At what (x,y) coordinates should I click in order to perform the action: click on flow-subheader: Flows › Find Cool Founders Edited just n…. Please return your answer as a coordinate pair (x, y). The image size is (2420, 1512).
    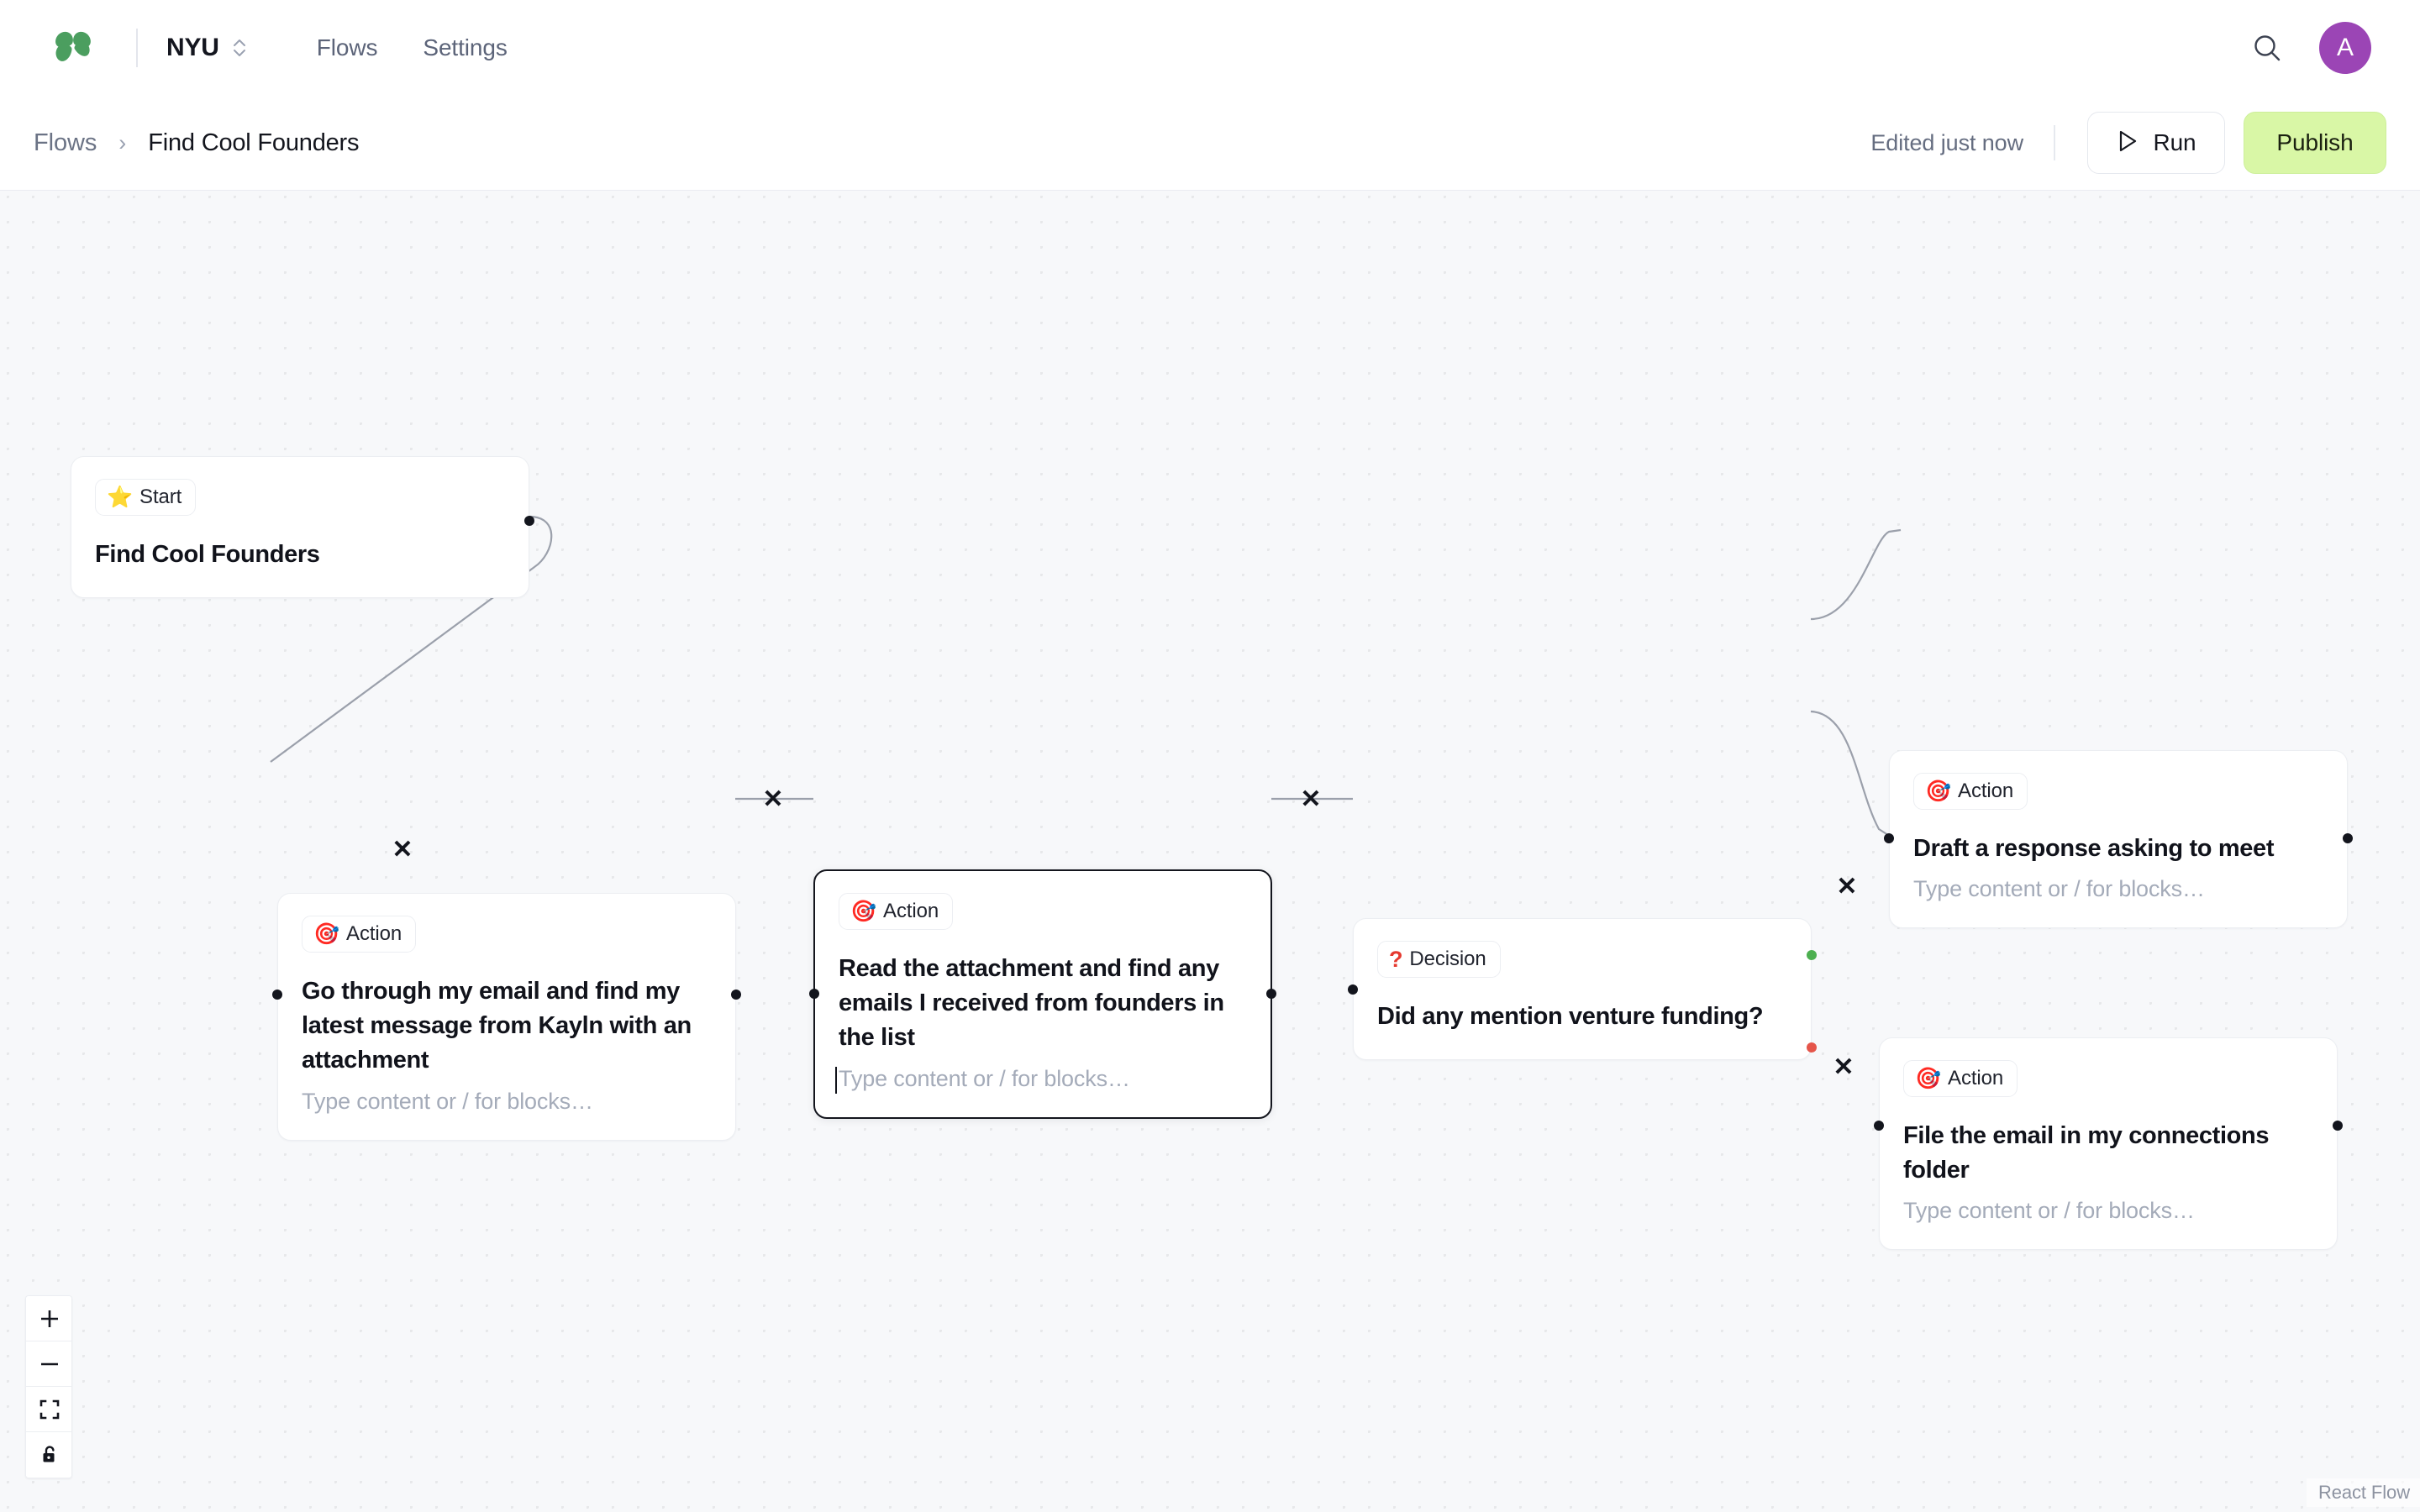
    Looking at the image, I should click on (1210, 143).